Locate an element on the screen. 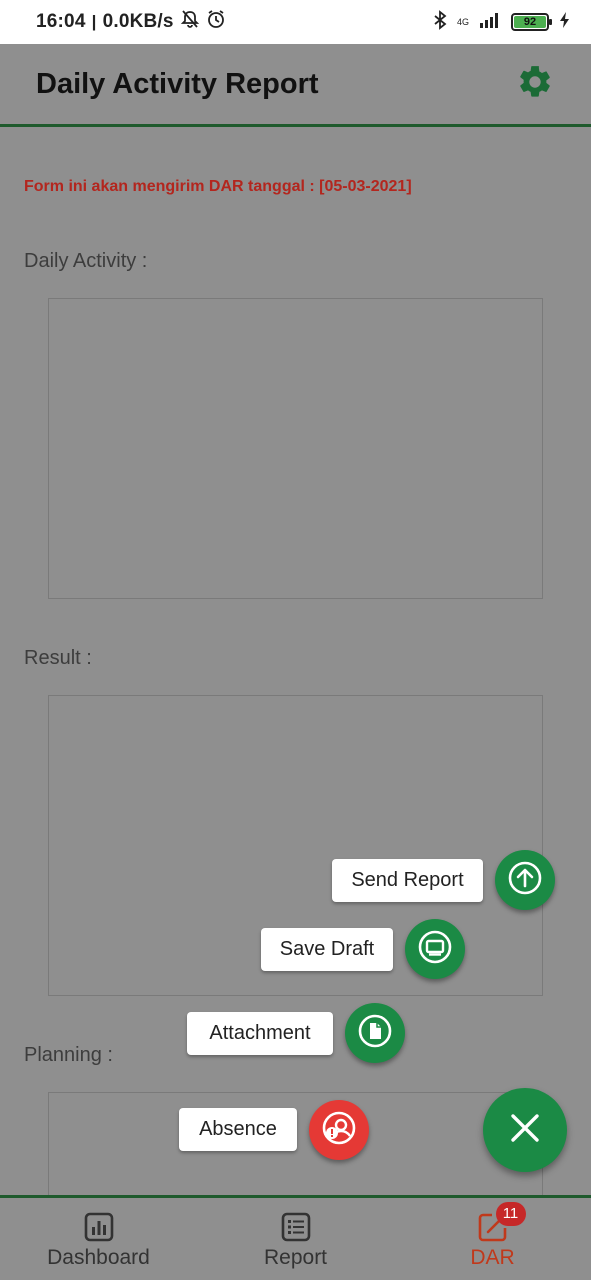 The width and height of the screenshot is (591, 1280). close-speed-dial-button is located at coordinates (525, 1130).